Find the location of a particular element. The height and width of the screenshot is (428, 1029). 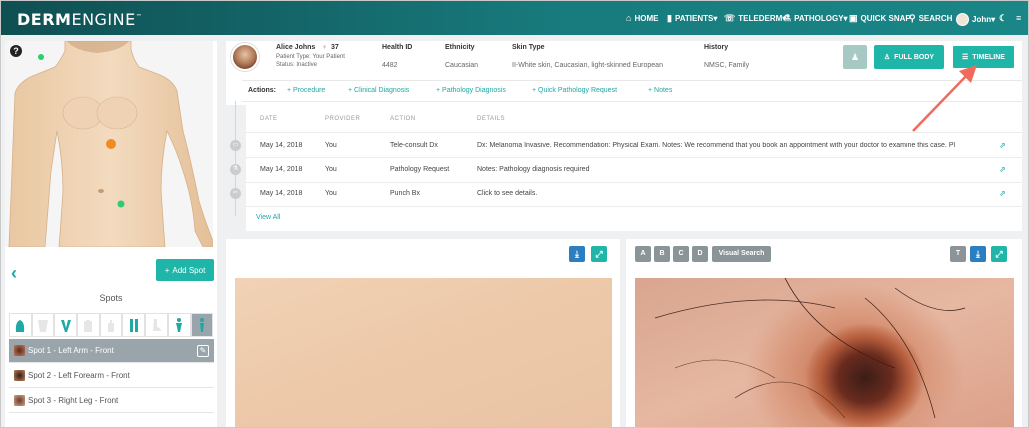

help-icon: ? is located at coordinates (16, 51).